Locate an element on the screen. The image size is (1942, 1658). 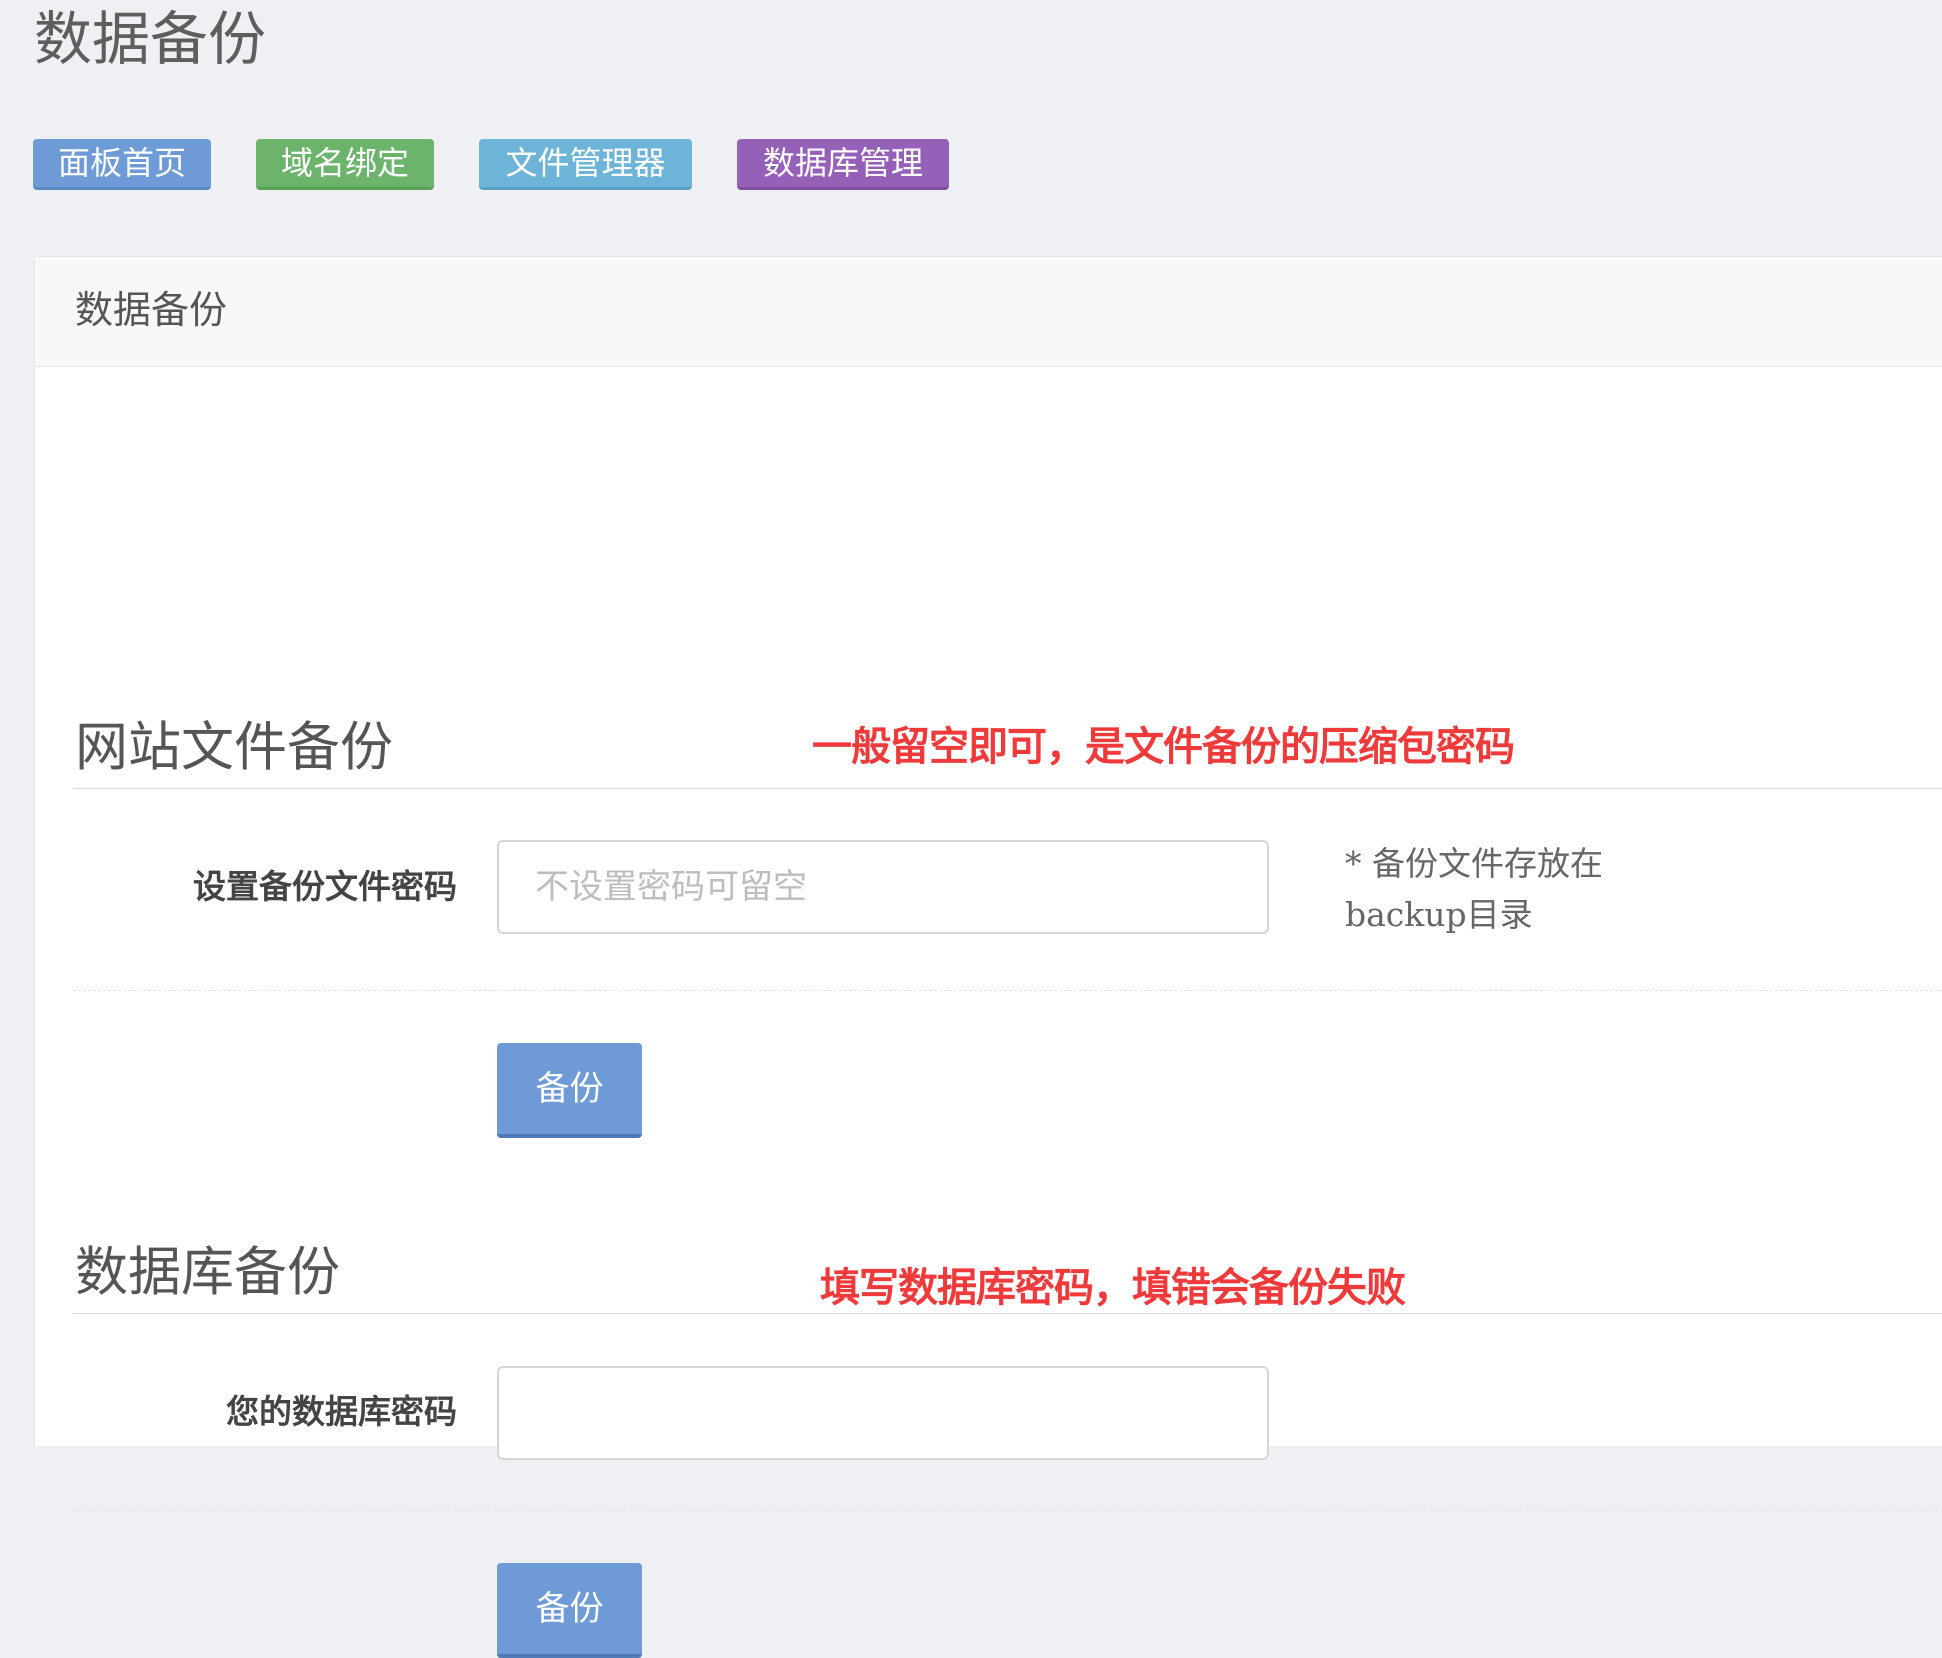
file-password-input is located at coordinates (883, 887).